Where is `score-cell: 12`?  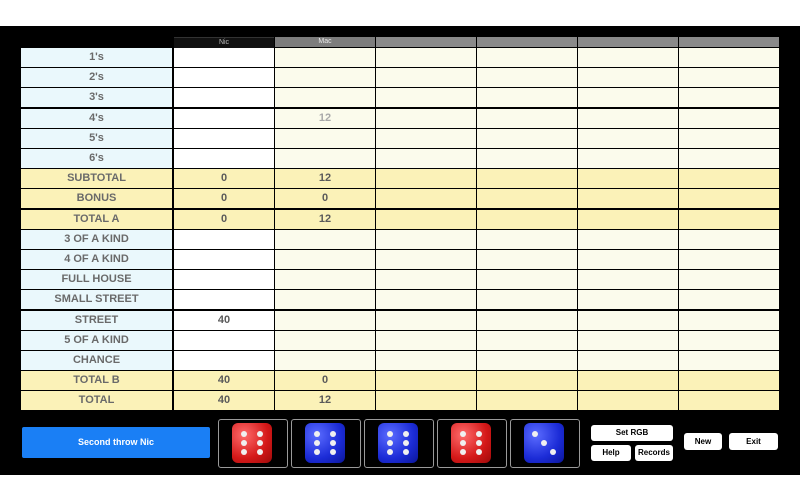
score-cell: 12 is located at coordinates (325, 118).